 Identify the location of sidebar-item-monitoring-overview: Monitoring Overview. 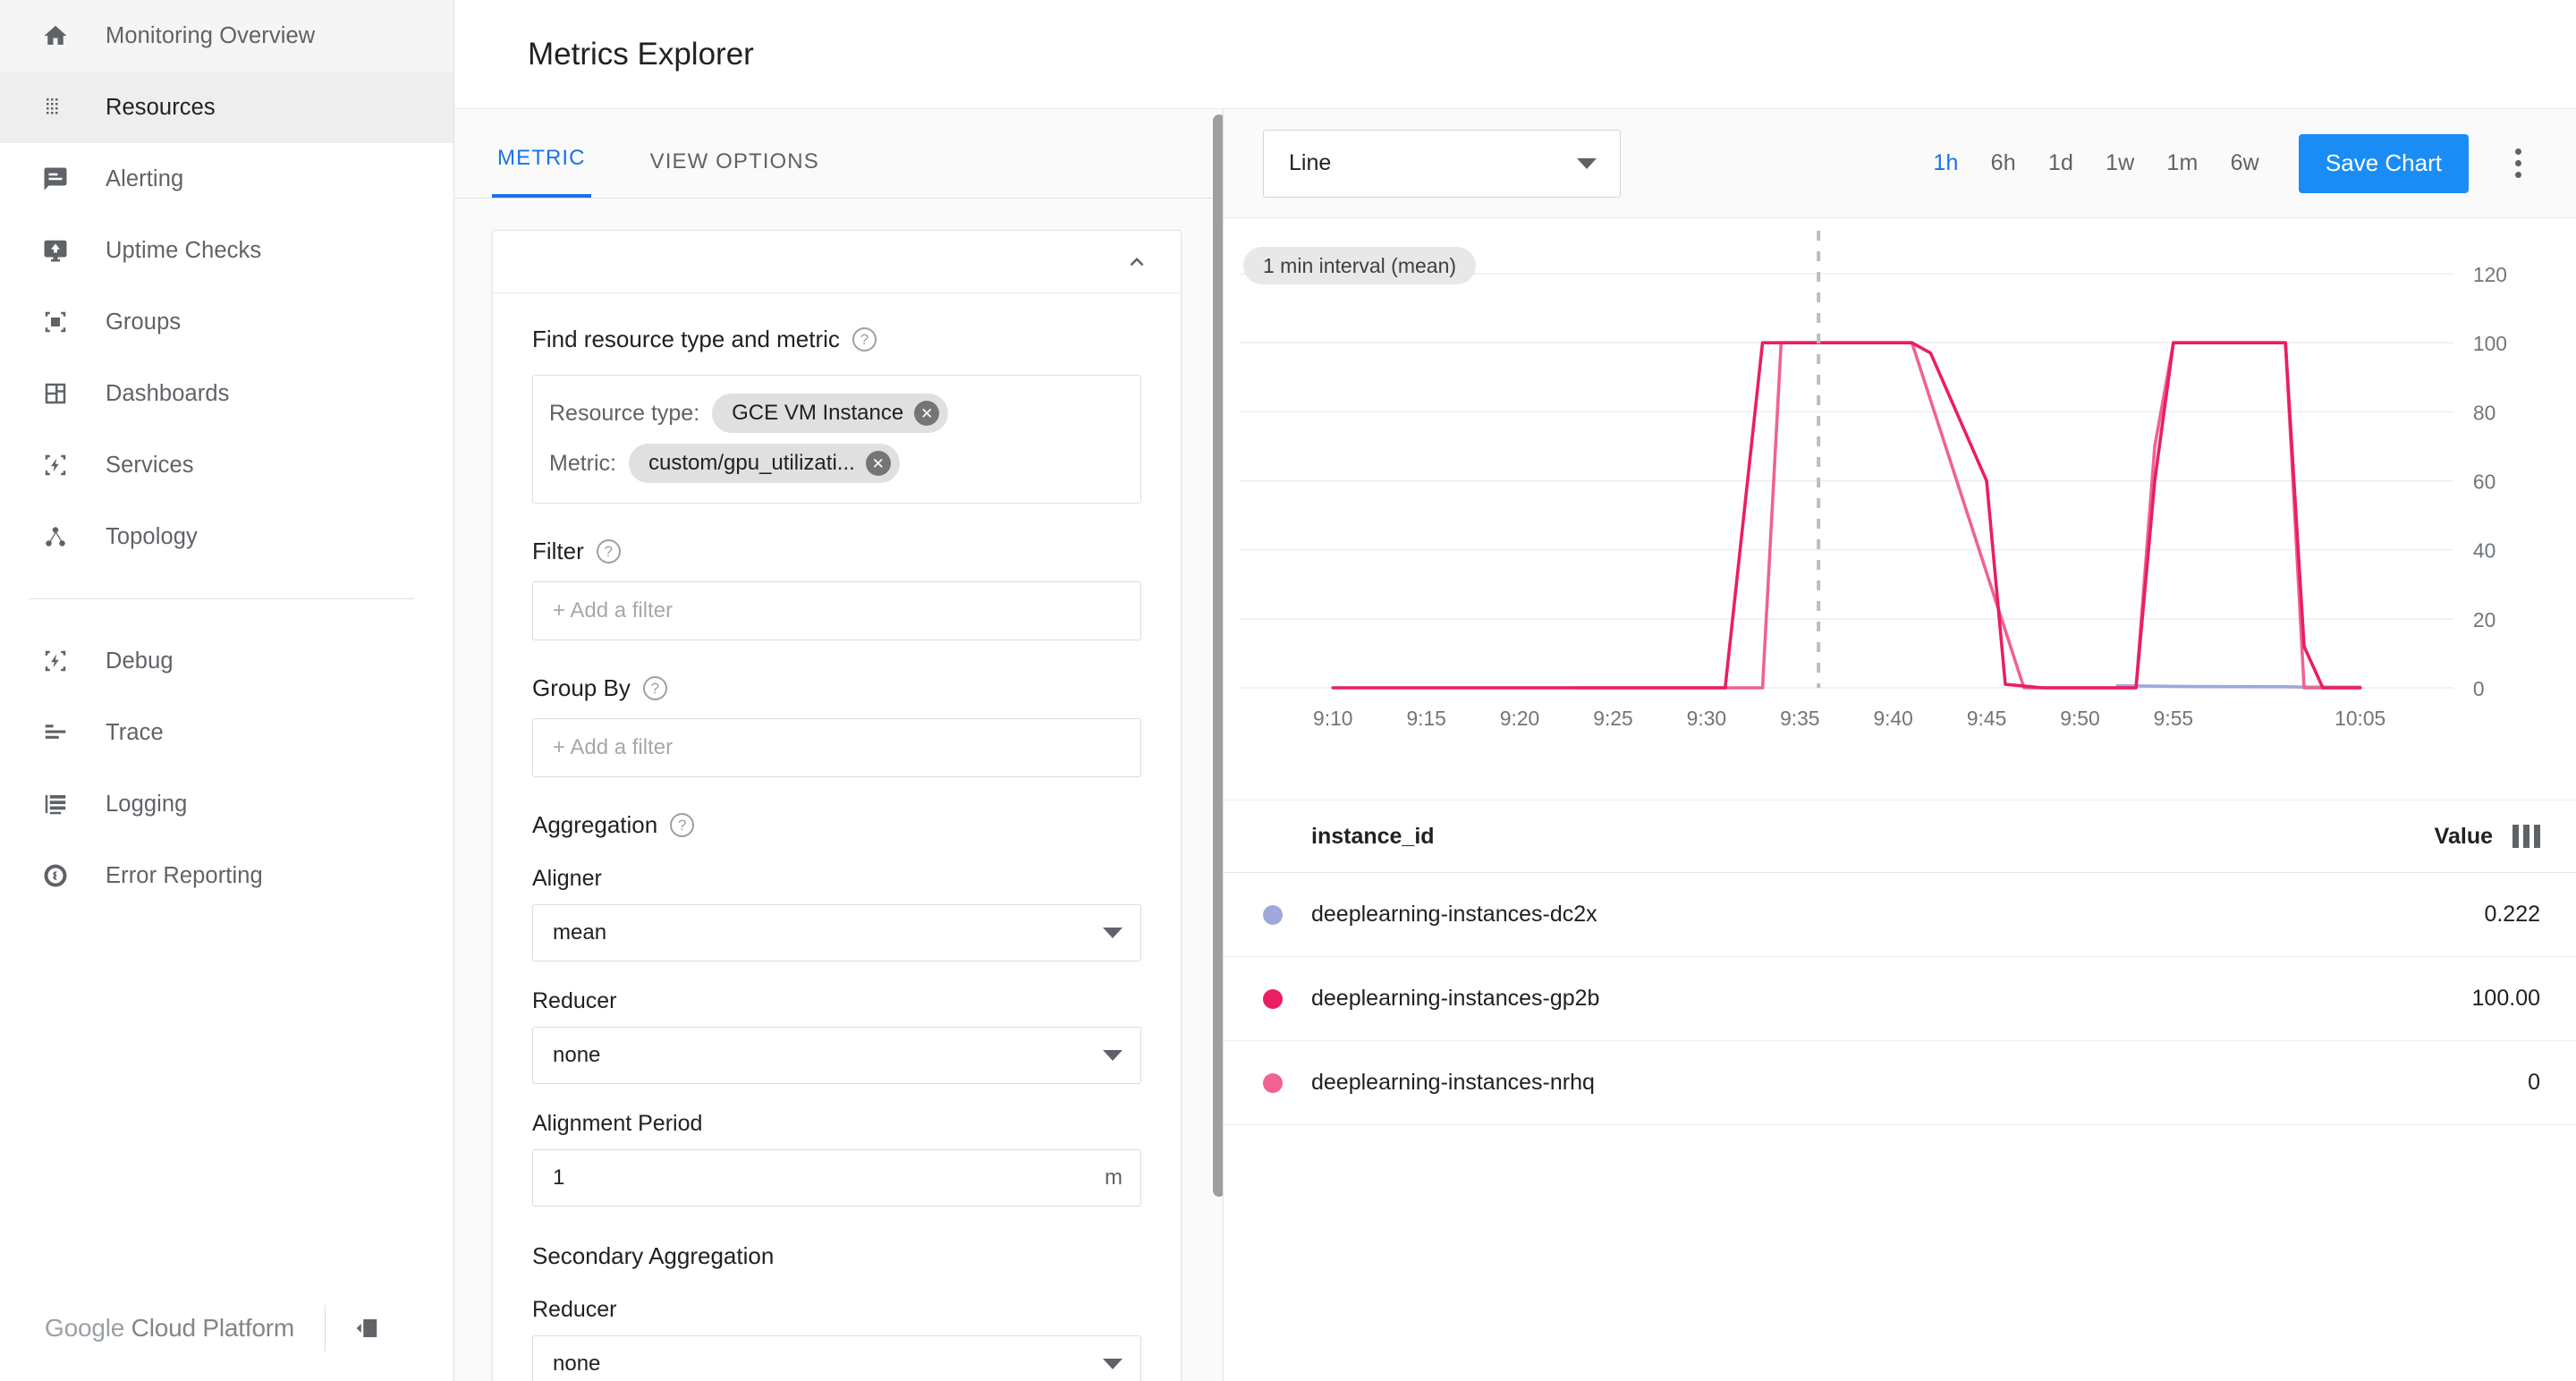
(226, 36).